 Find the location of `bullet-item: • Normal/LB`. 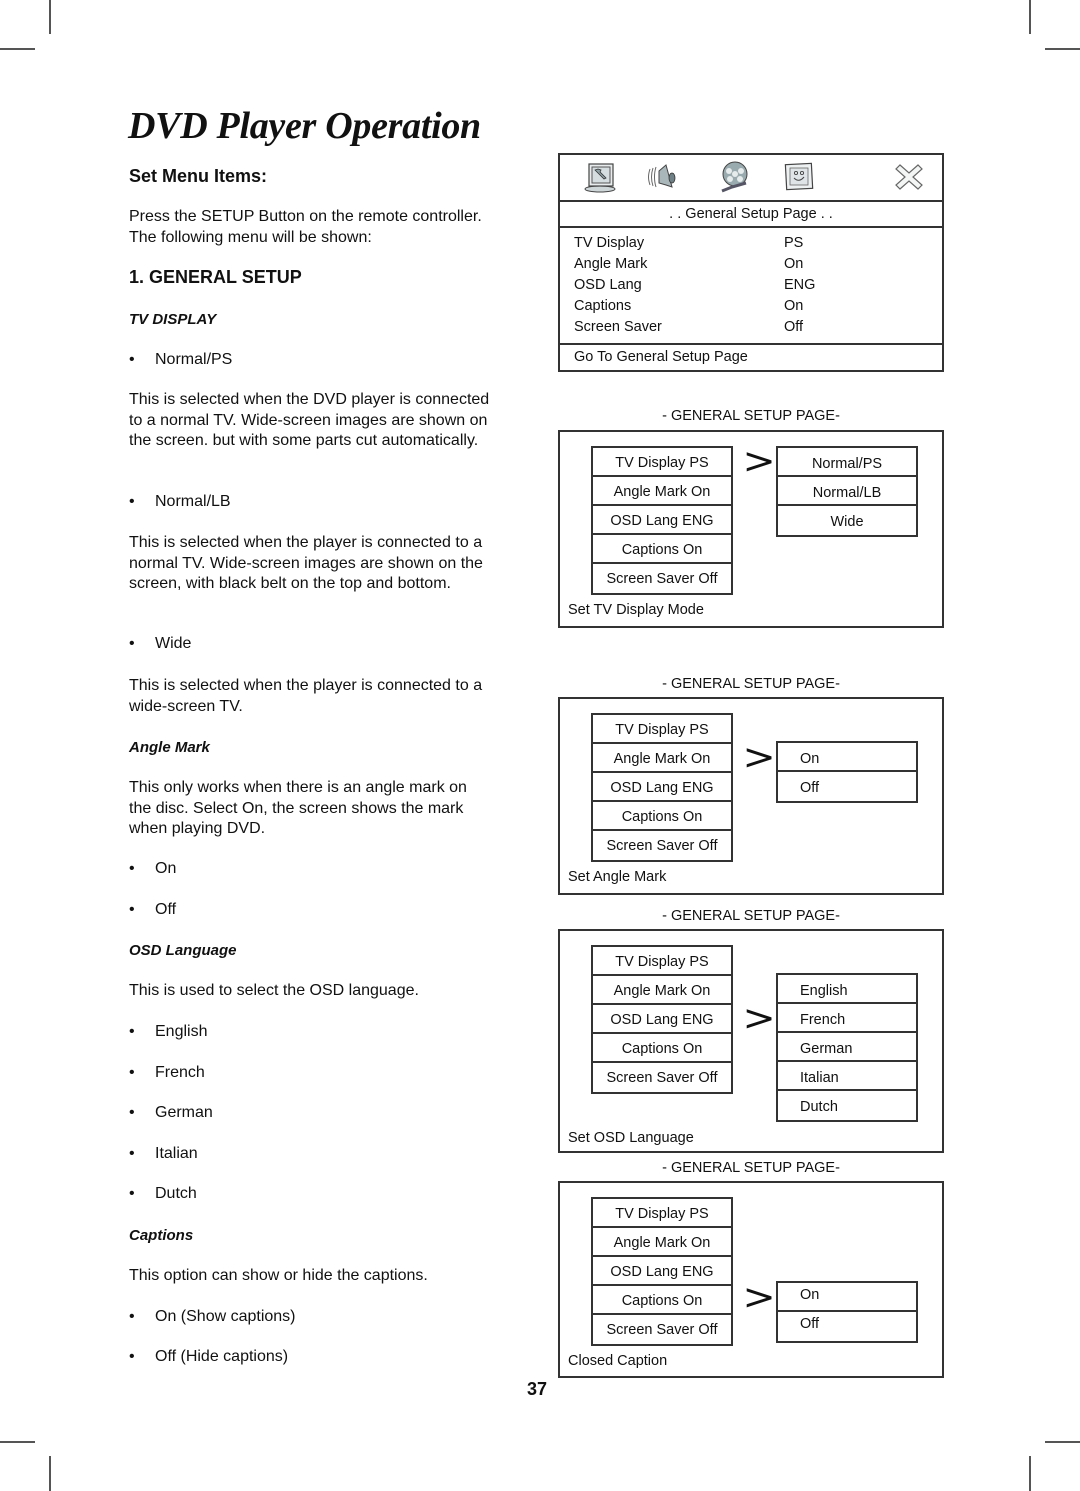

bullet-item: • Normal/LB is located at coordinates (319, 502).